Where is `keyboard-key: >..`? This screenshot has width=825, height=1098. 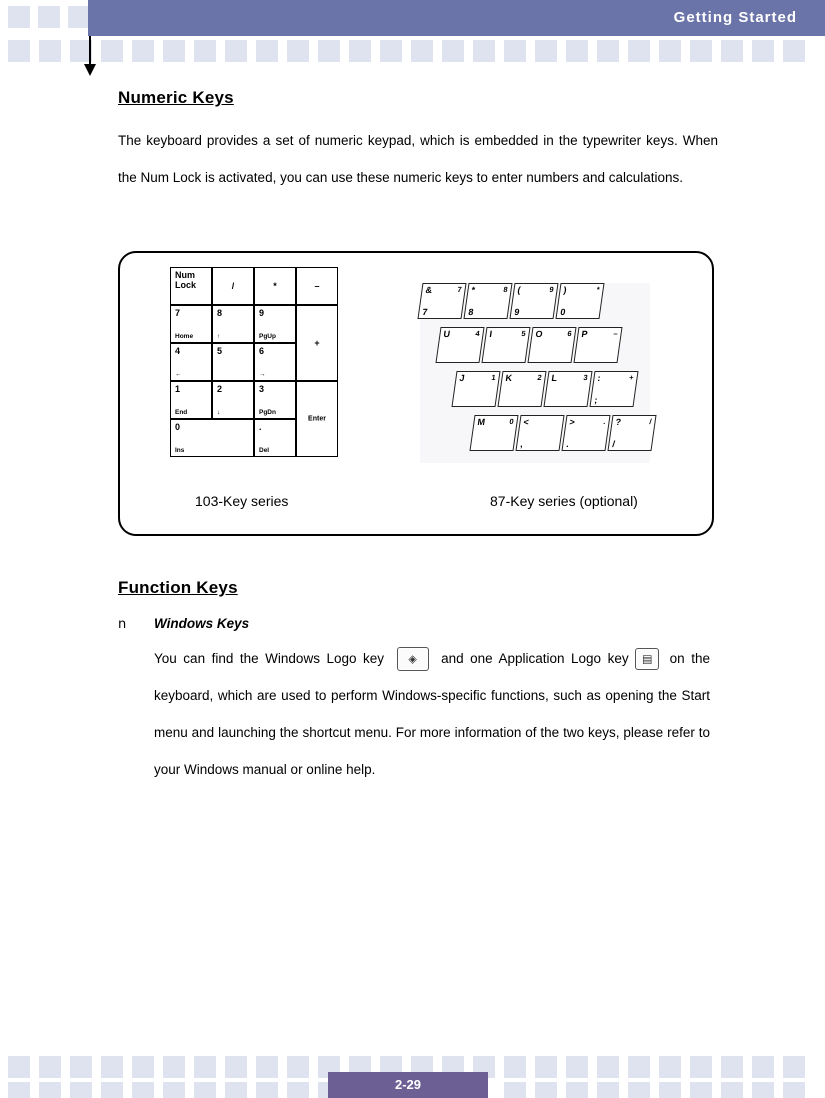
keyboard-key: >.. is located at coordinates (586, 433).